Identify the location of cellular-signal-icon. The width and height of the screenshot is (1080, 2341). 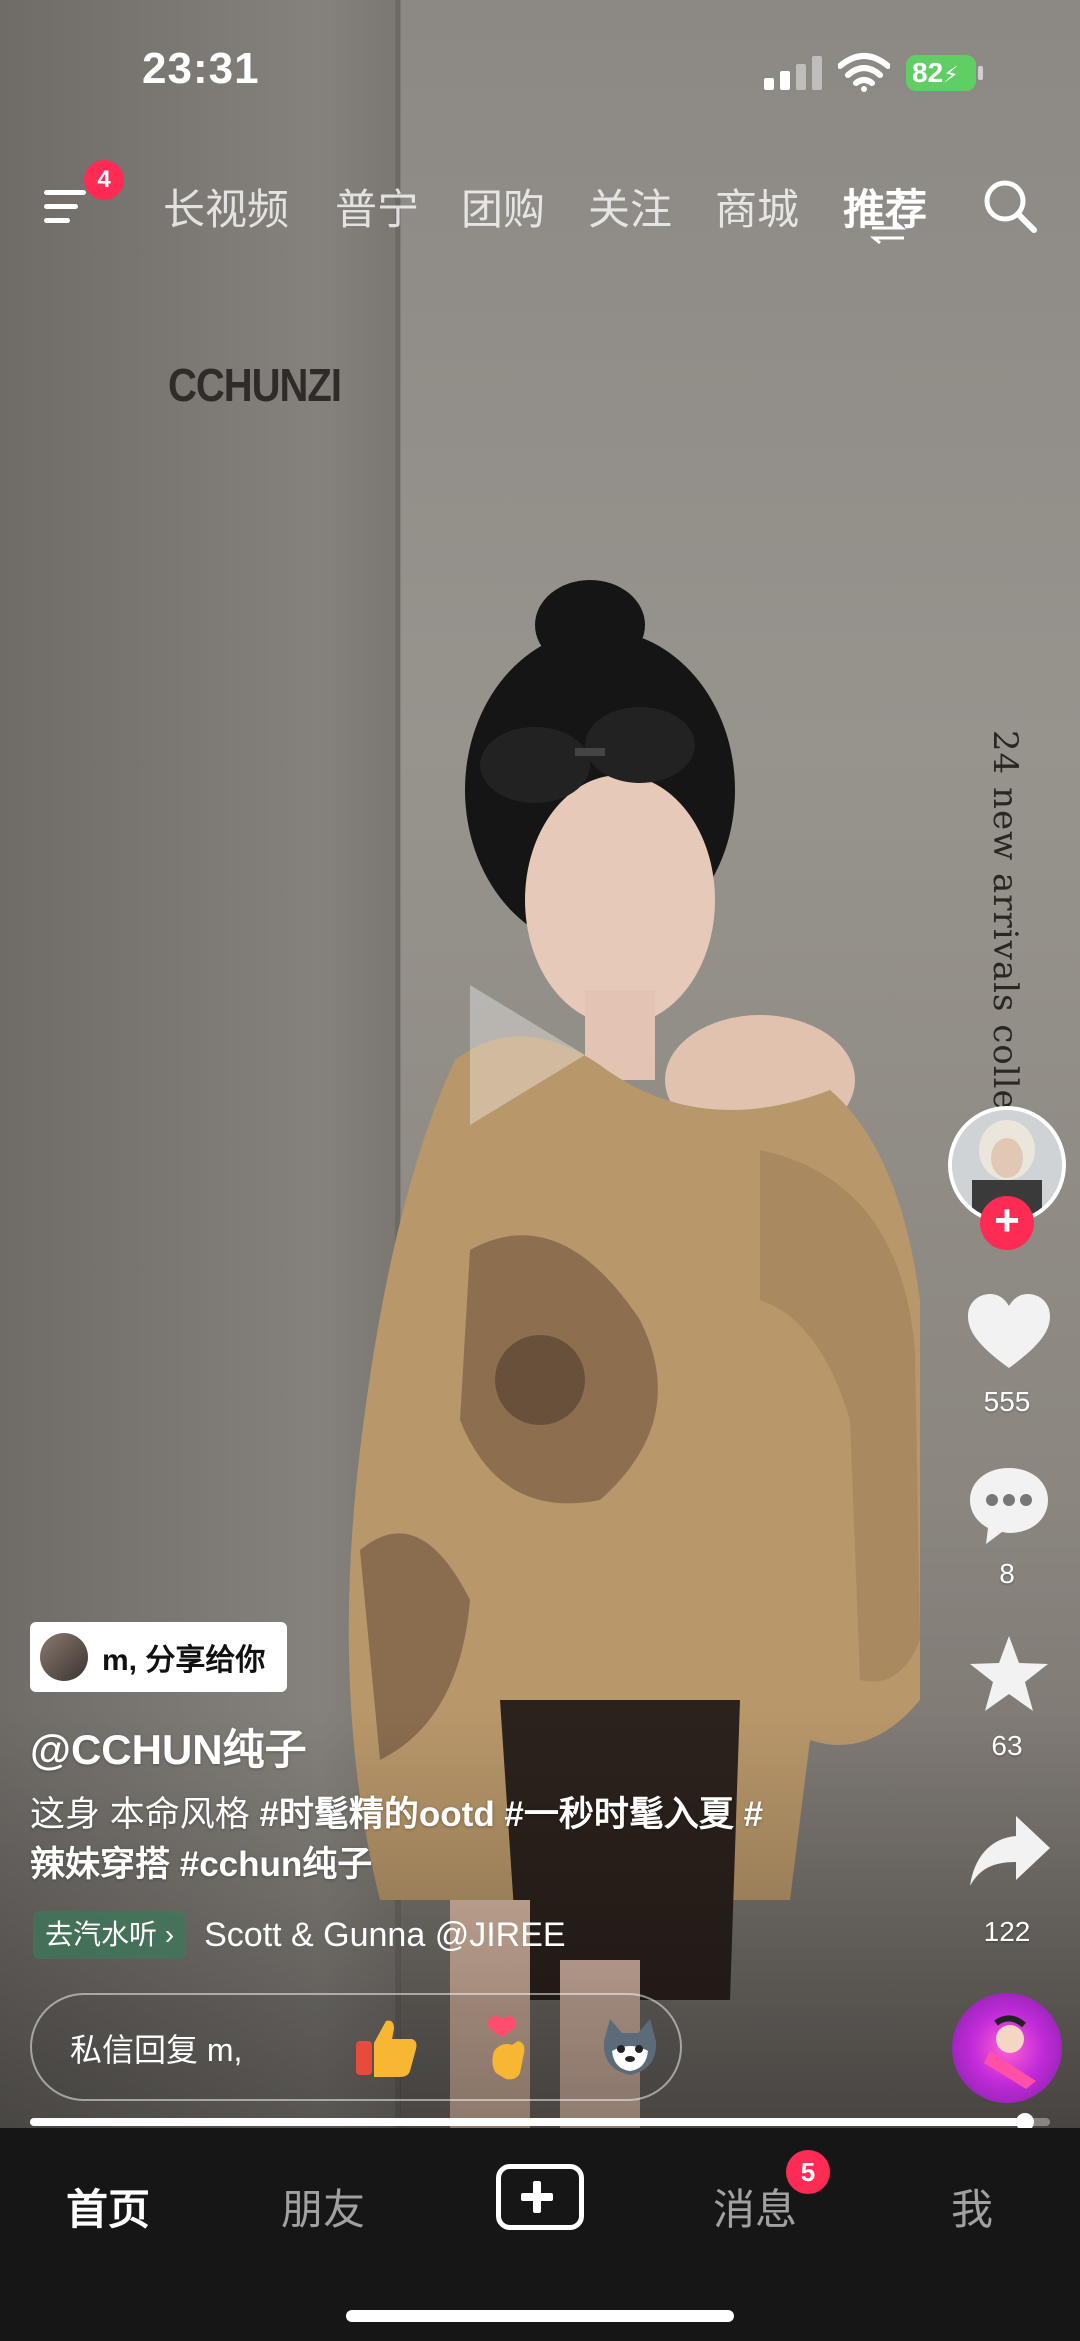
(793, 73).